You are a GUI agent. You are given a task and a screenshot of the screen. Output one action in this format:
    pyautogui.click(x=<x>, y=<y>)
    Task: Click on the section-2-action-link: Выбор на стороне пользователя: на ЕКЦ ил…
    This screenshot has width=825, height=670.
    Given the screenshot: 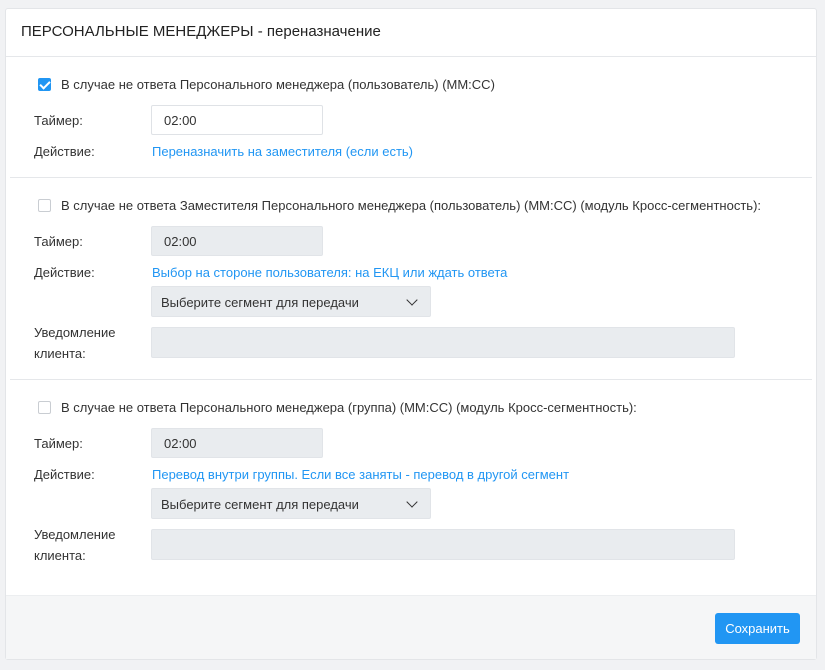 What is the action you would take?
    pyautogui.click(x=329, y=272)
    